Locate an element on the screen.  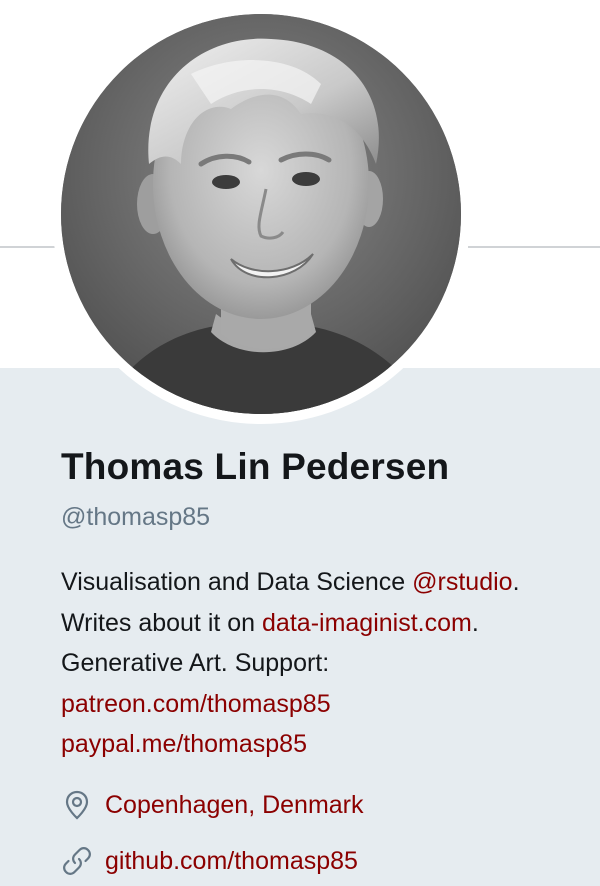
url-link-data-imaginist: data-imaginist.com is located at coordinates (367, 623).